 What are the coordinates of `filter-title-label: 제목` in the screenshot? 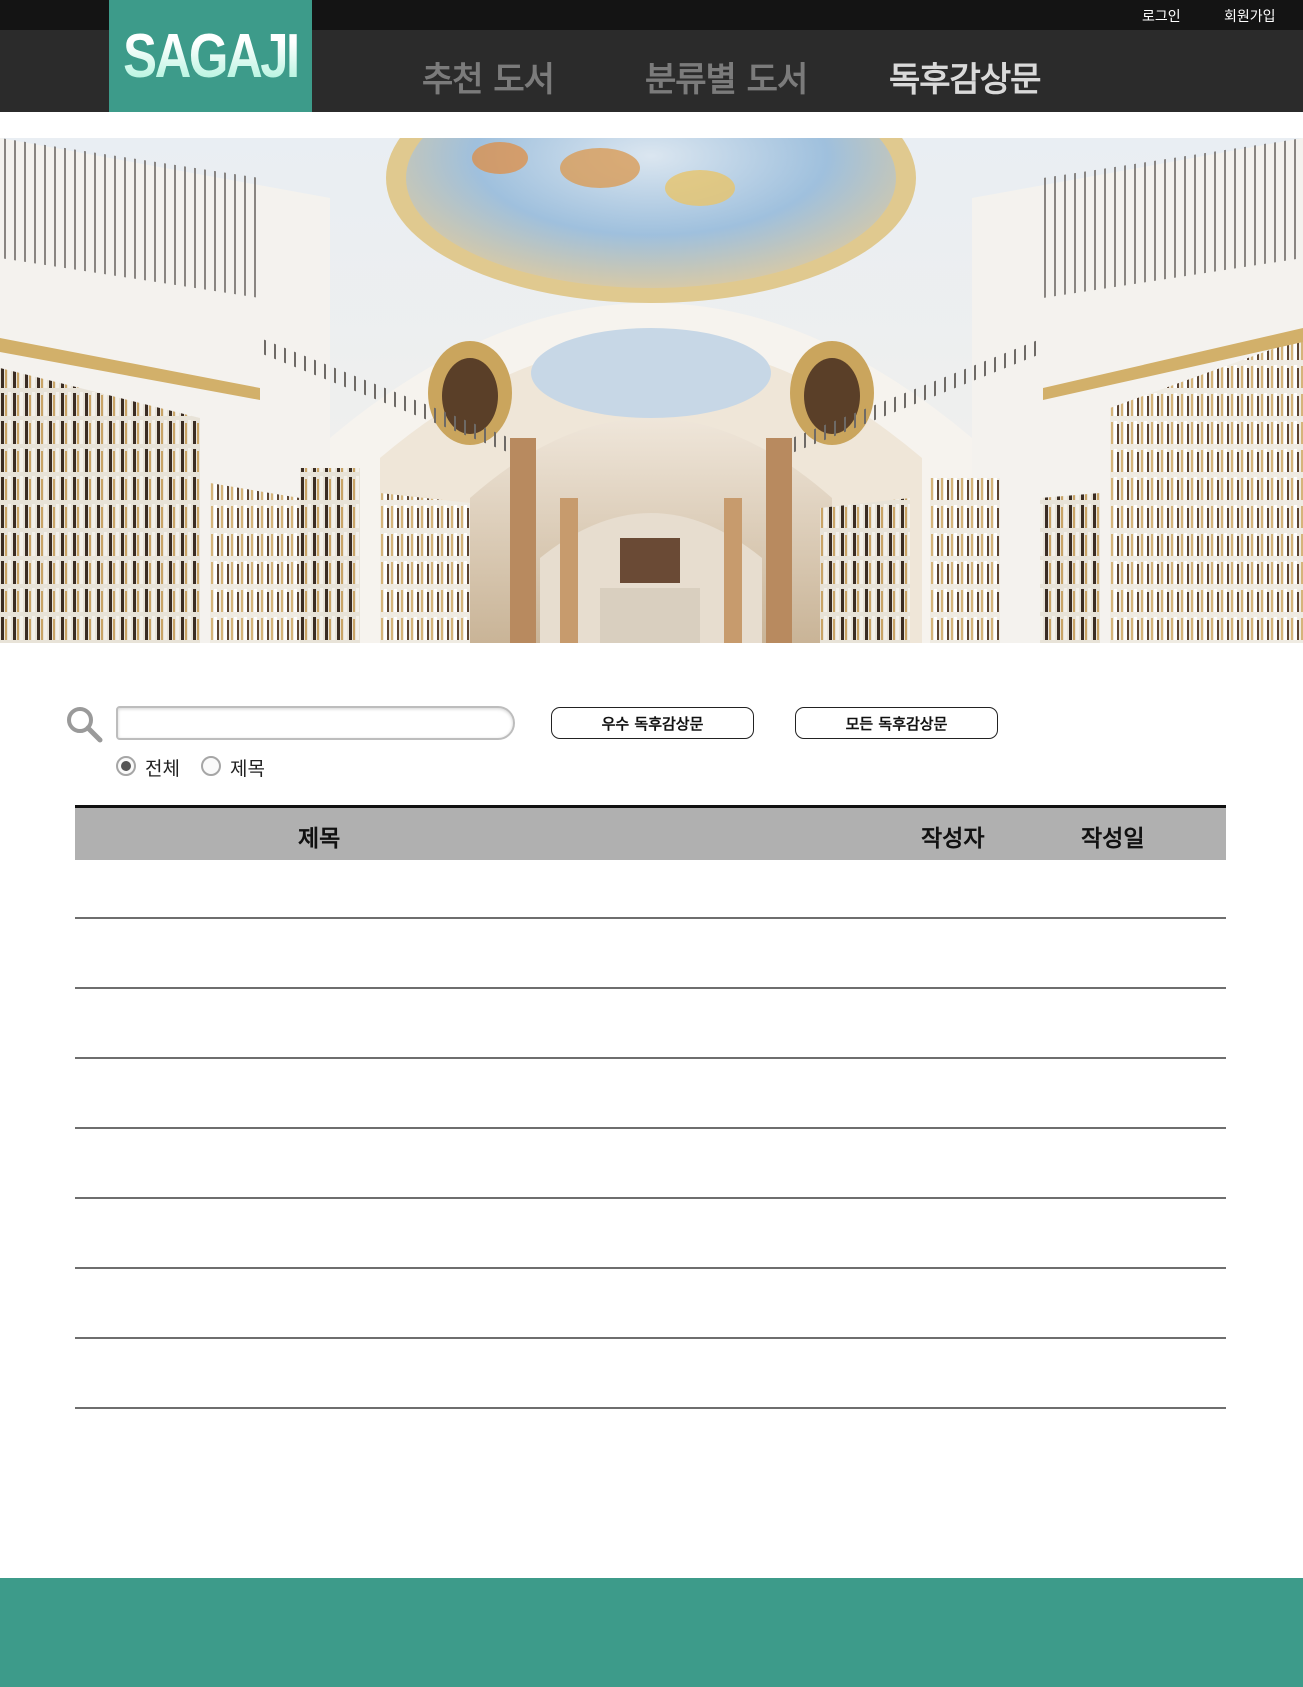 It's located at (247, 769).